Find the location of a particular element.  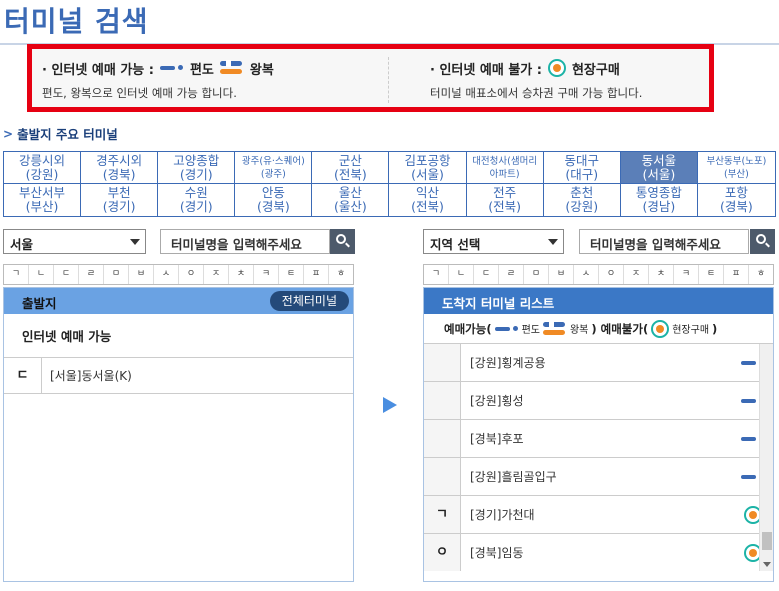

major-terminal-item: 경주시외 (경북) is located at coordinates (120, 168).